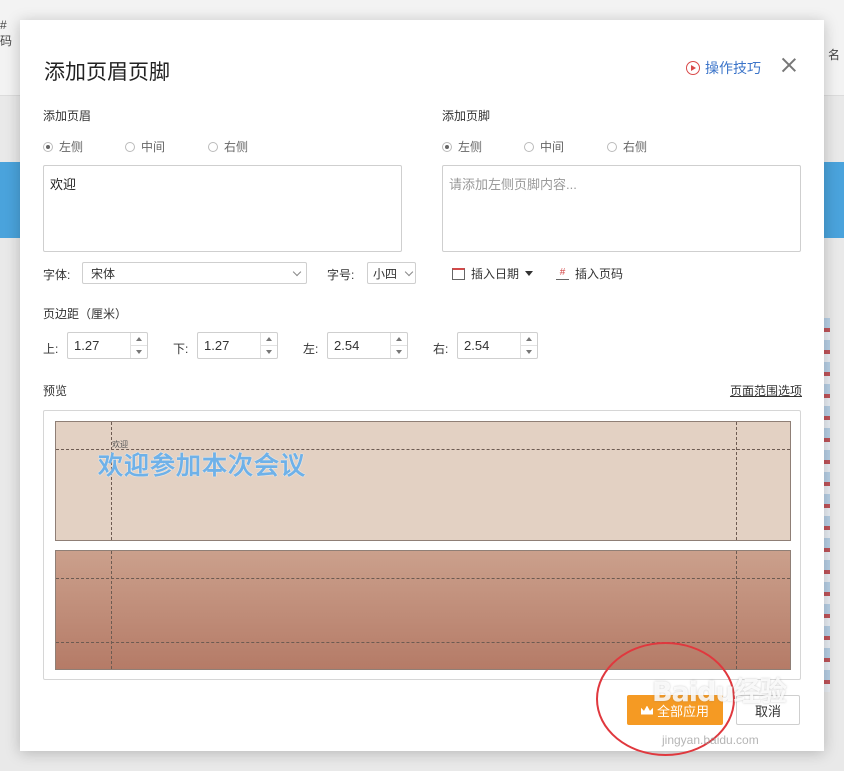  Describe the element at coordinates (359, 345) in the screenshot. I see `margin-left-value: 2.54` at that location.